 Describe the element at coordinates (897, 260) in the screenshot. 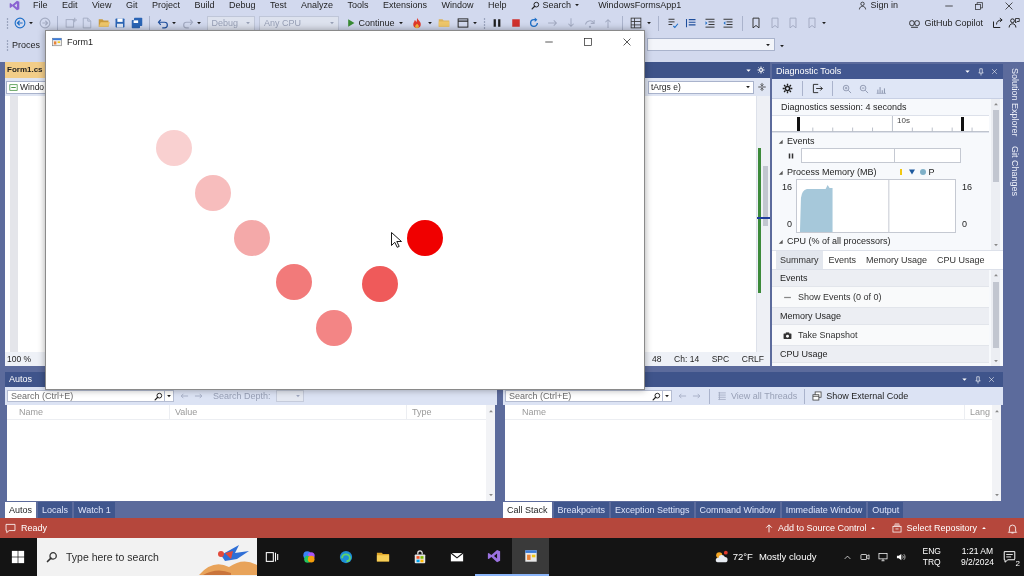

I see `tab: Memory Usage` at that location.